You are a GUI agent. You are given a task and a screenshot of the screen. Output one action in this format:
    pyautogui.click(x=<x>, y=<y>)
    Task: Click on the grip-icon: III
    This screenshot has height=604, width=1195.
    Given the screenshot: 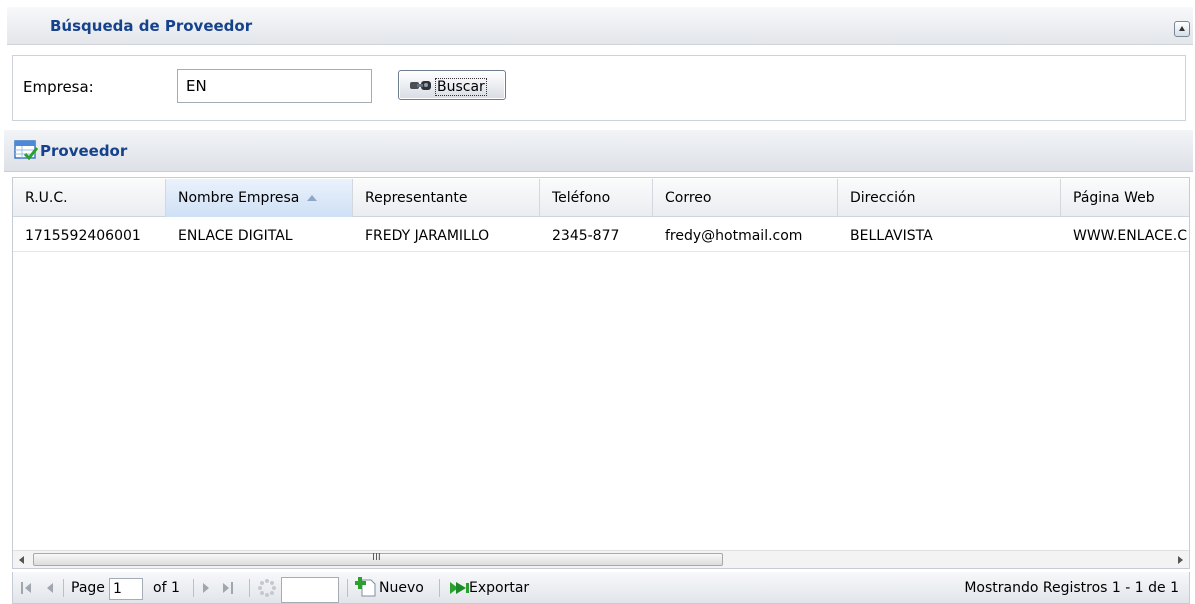 What is the action you would take?
    pyautogui.click(x=376, y=557)
    